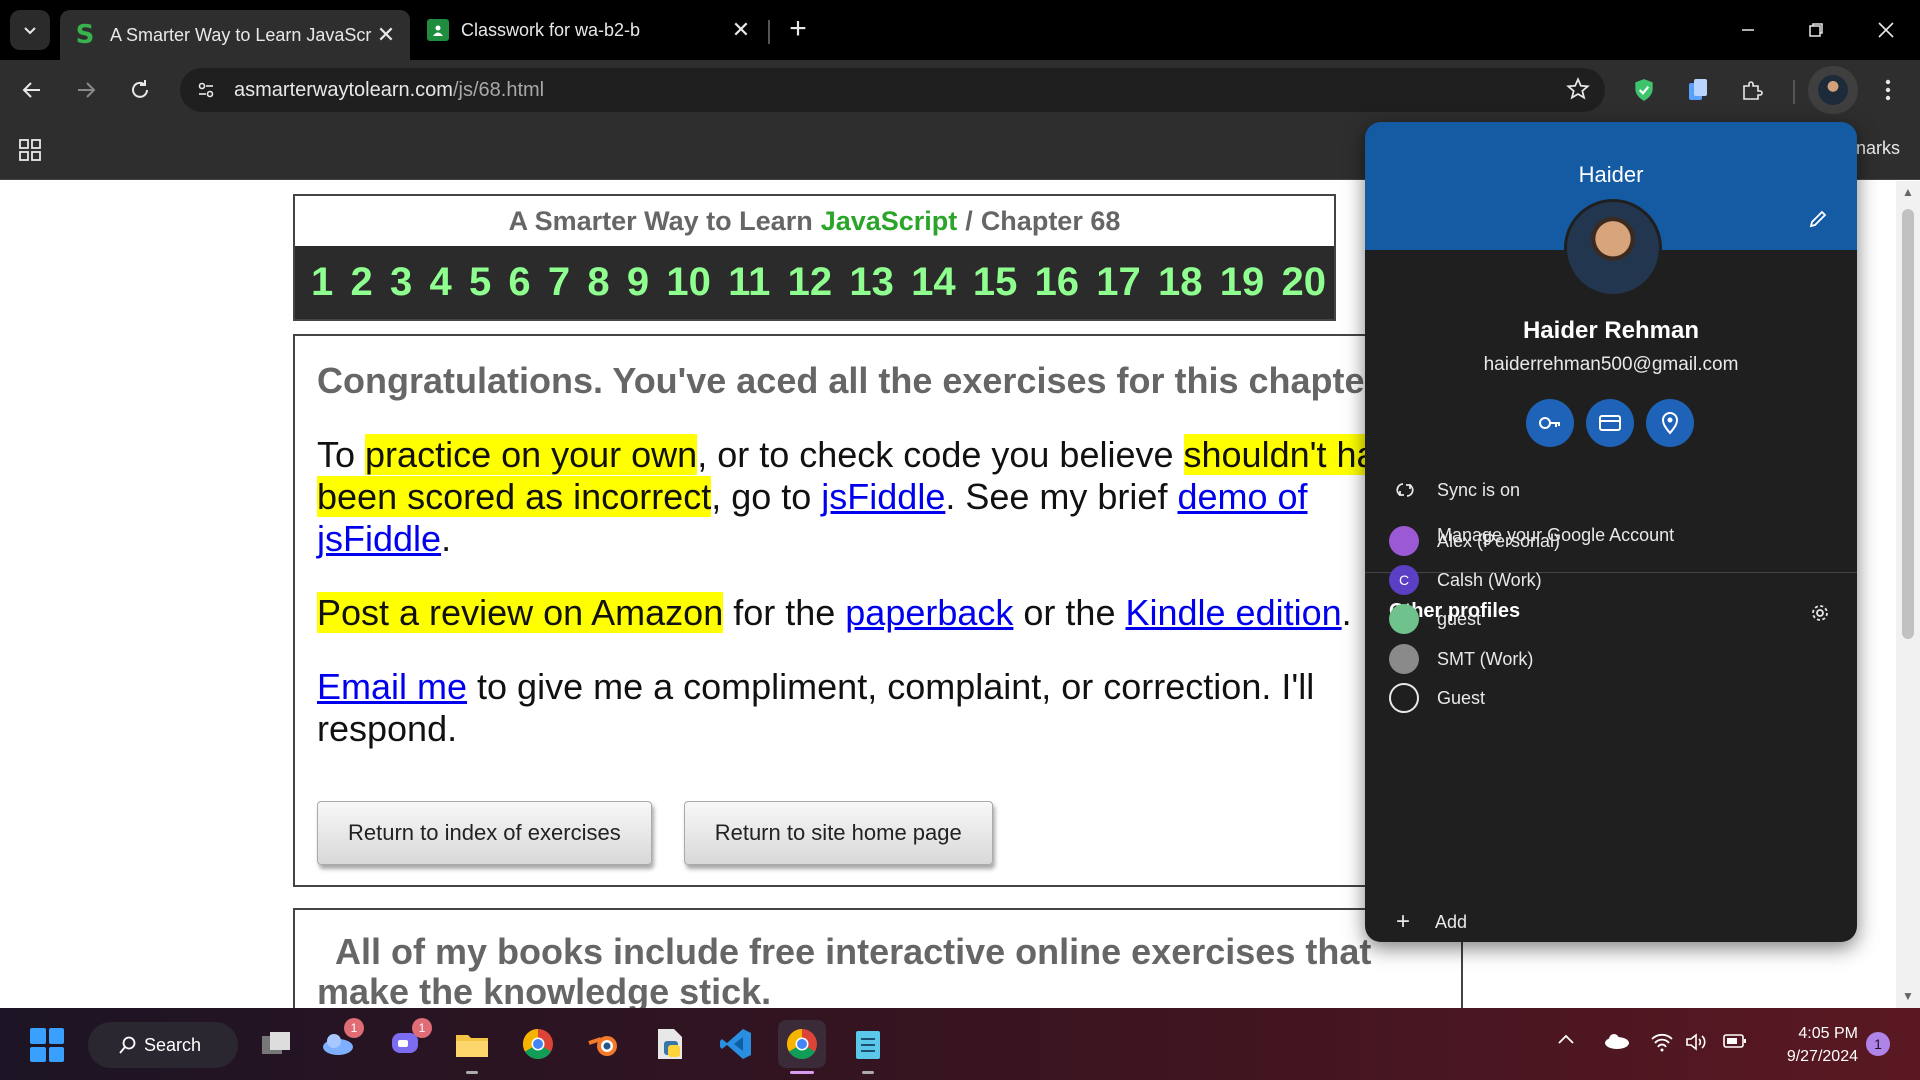  What do you see at coordinates (422, 1028) in the screenshot?
I see `notification-badge: 1` at bounding box center [422, 1028].